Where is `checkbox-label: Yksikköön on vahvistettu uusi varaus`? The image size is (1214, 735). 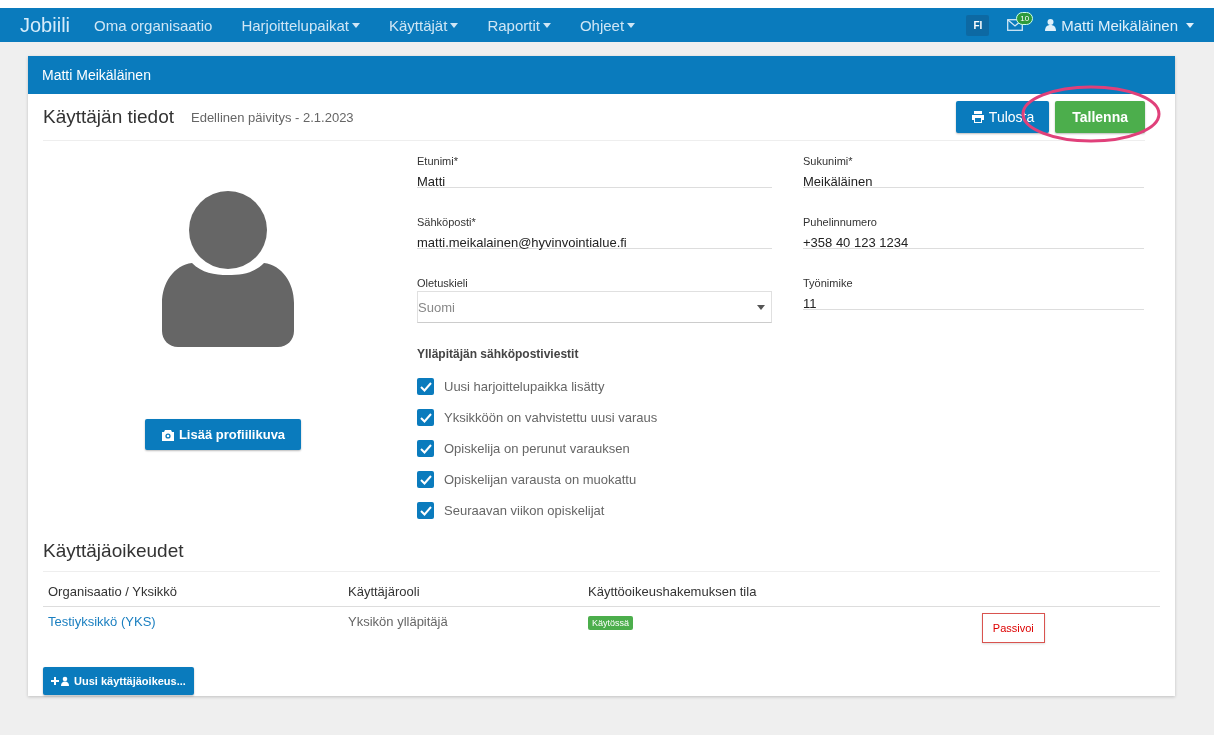
checkbox-label: Yksikköön on vahvistettu uusi varaus is located at coordinates (551, 417).